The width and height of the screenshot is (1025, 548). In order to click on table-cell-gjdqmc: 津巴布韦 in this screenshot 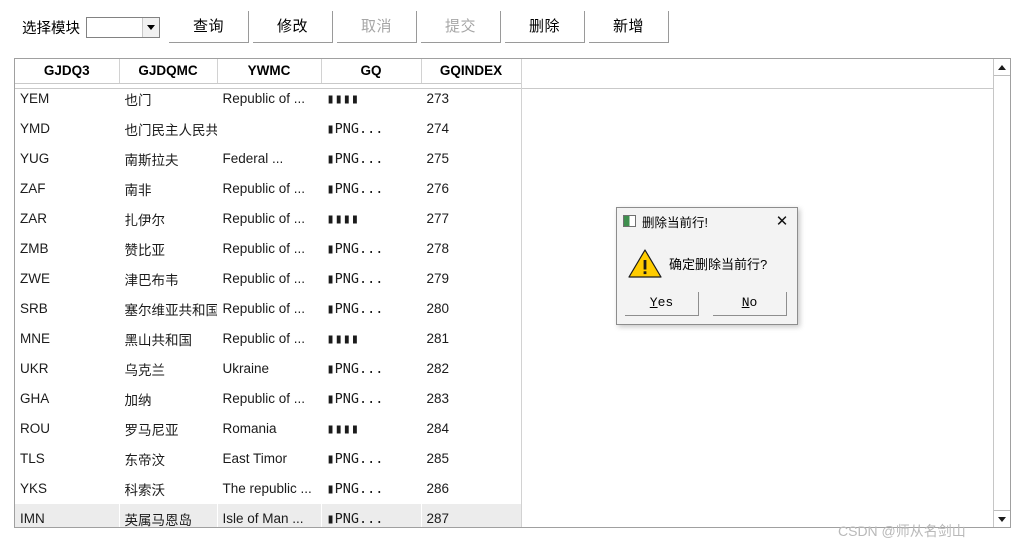, I will do `click(168, 278)`.